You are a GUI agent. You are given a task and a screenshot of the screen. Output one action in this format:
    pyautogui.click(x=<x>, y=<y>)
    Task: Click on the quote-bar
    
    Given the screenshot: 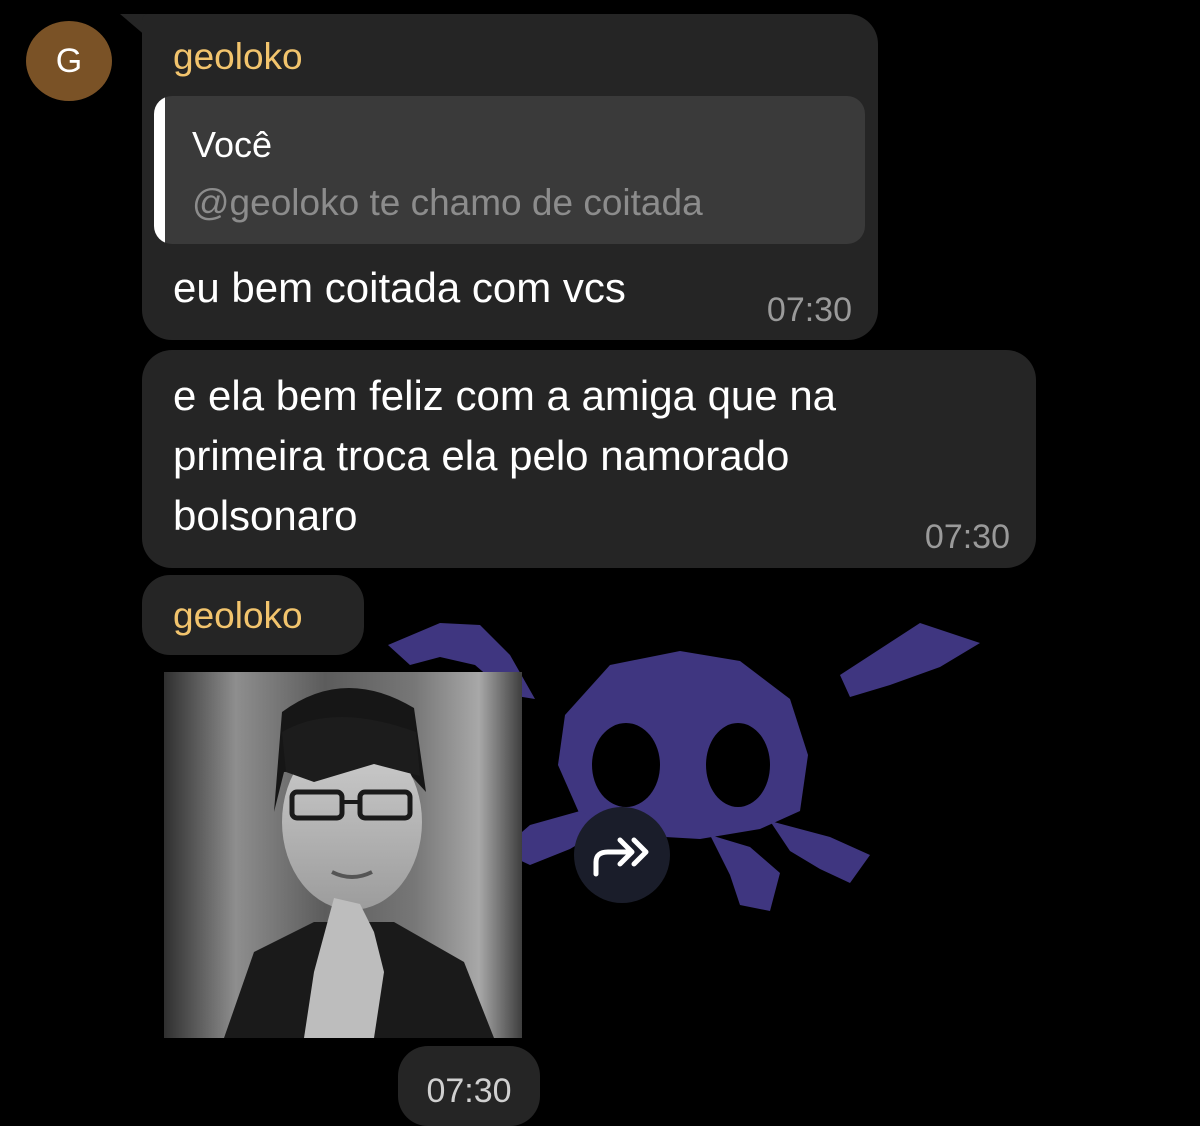 What is the action you would take?
    pyautogui.click(x=159, y=170)
    